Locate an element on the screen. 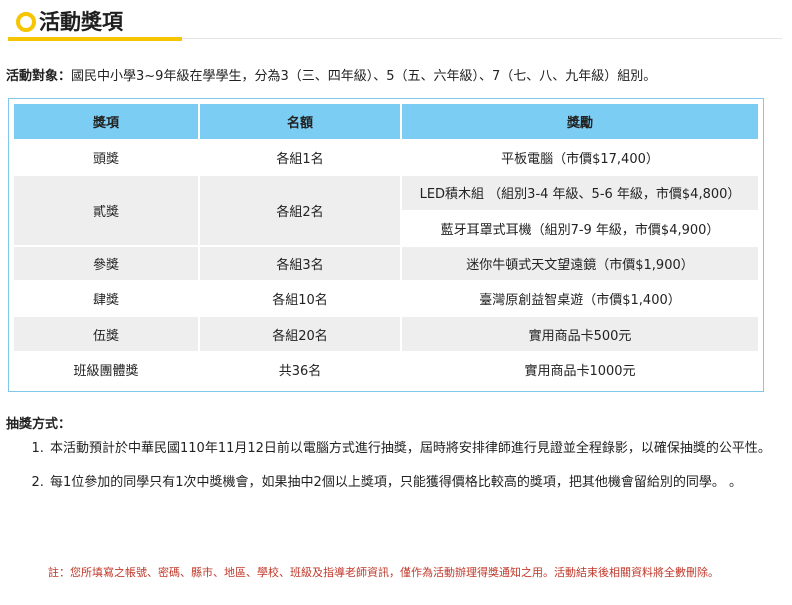 This screenshot has width=792, height=605. reward-cell: 迷你牛頓式天文望遠鏡（市價$1,900） is located at coordinates (580, 263).